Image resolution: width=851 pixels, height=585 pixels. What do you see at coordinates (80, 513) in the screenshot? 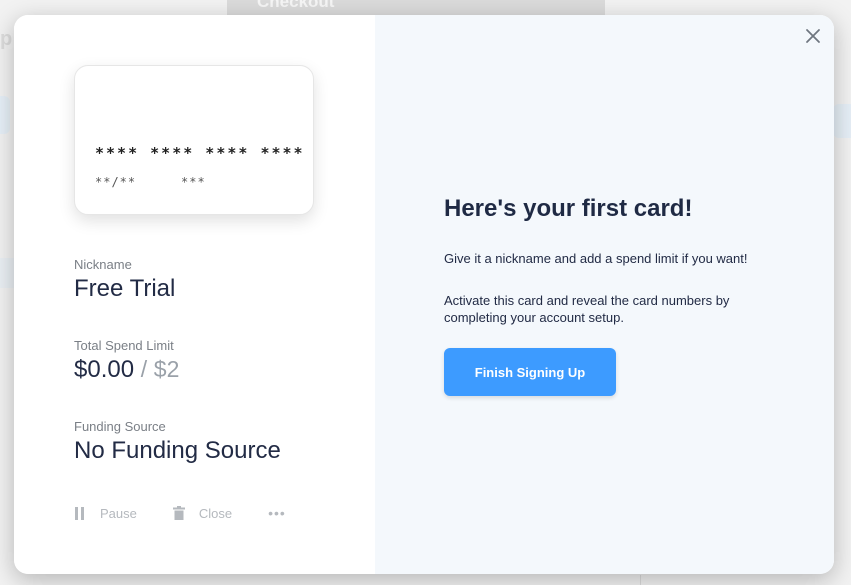
I see `pause-icon` at bounding box center [80, 513].